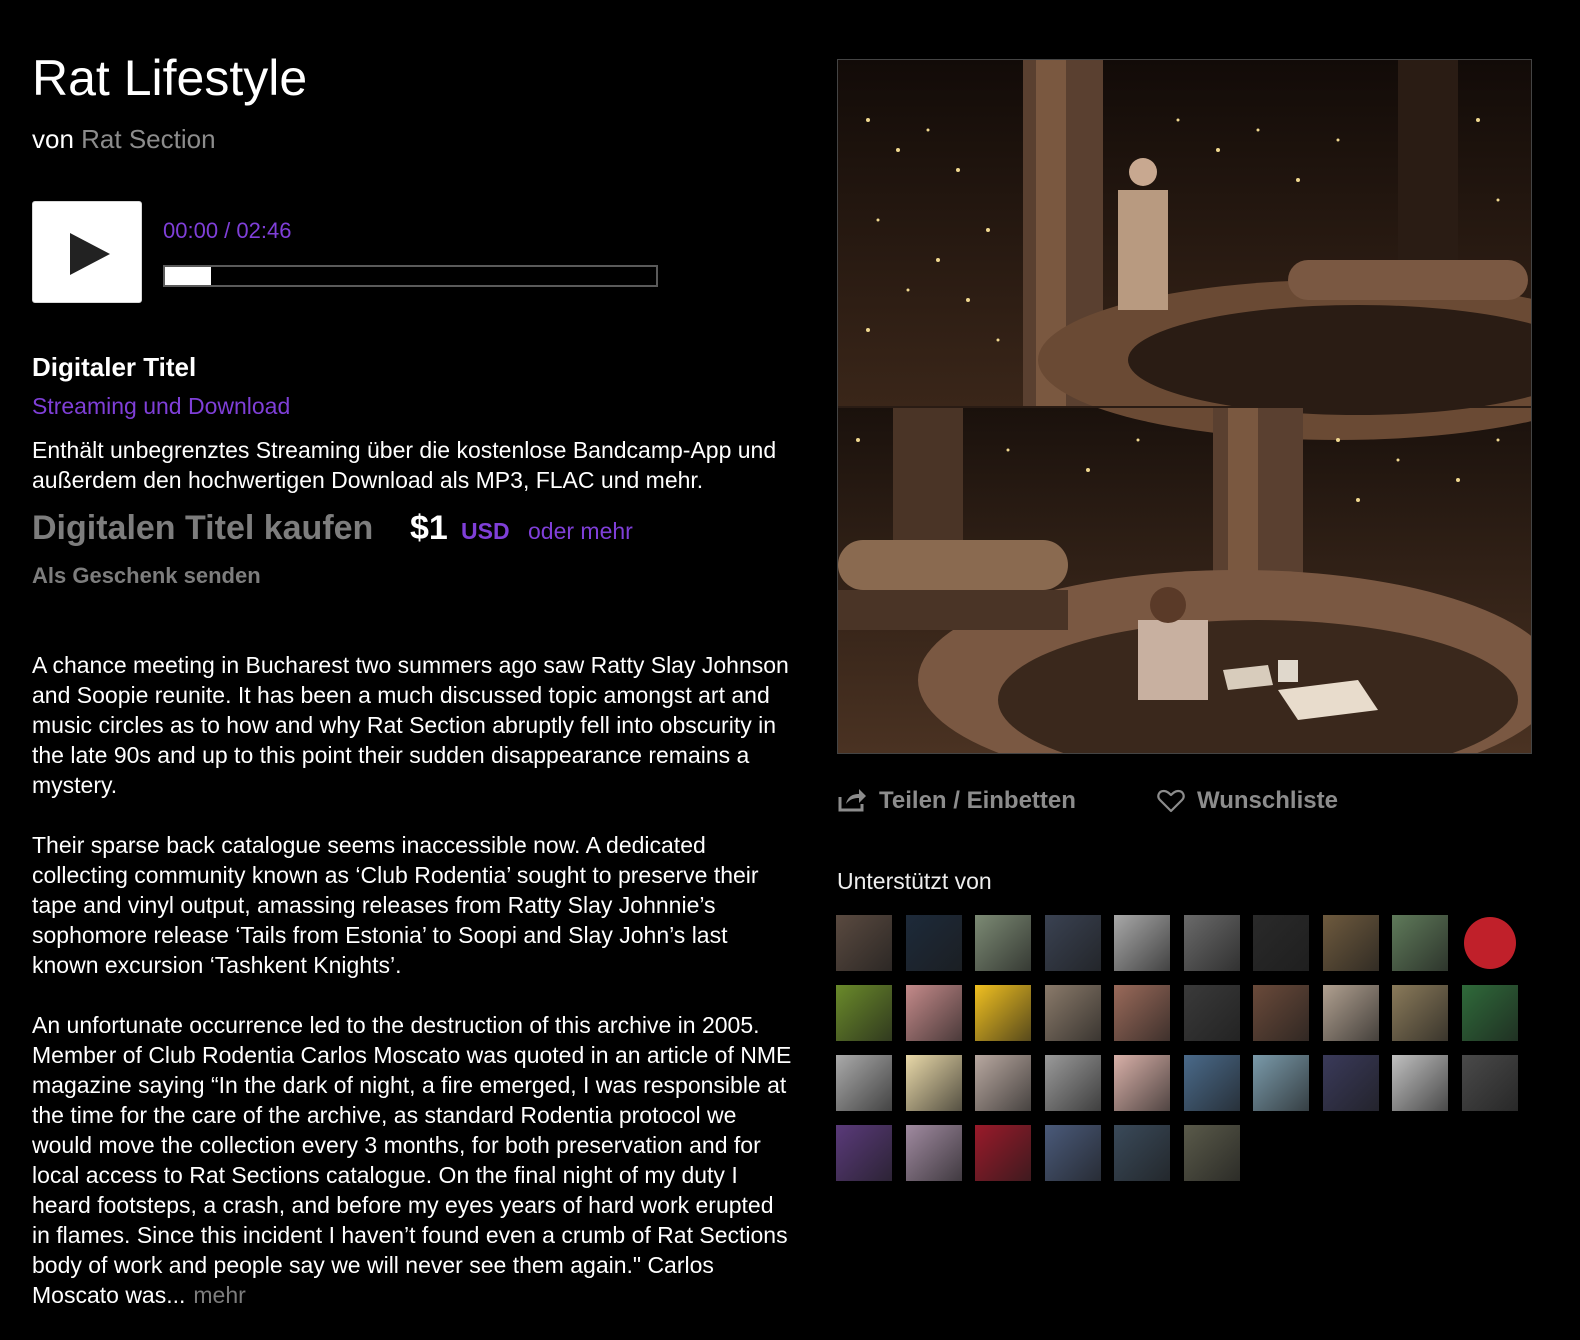 The width and height of the screenshot is (1580, 1340). Describe the element at coordinates (914, 881) in the screenshot. I see `supported-by-heading: Unterstützt von` at that location.